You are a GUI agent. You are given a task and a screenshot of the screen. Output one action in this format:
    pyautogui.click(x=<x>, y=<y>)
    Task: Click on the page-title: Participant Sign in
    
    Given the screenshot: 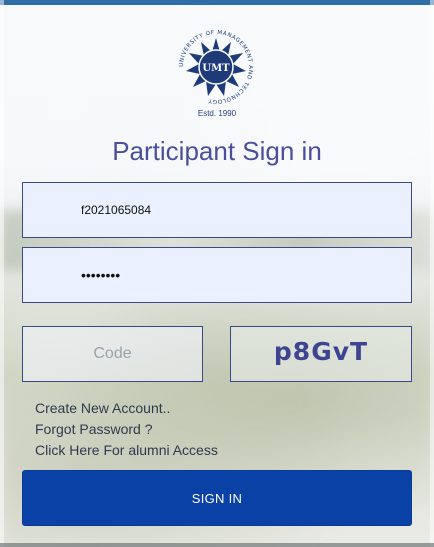 What is the action you would take?
    pyautogui.click(x=217, y=151)
    